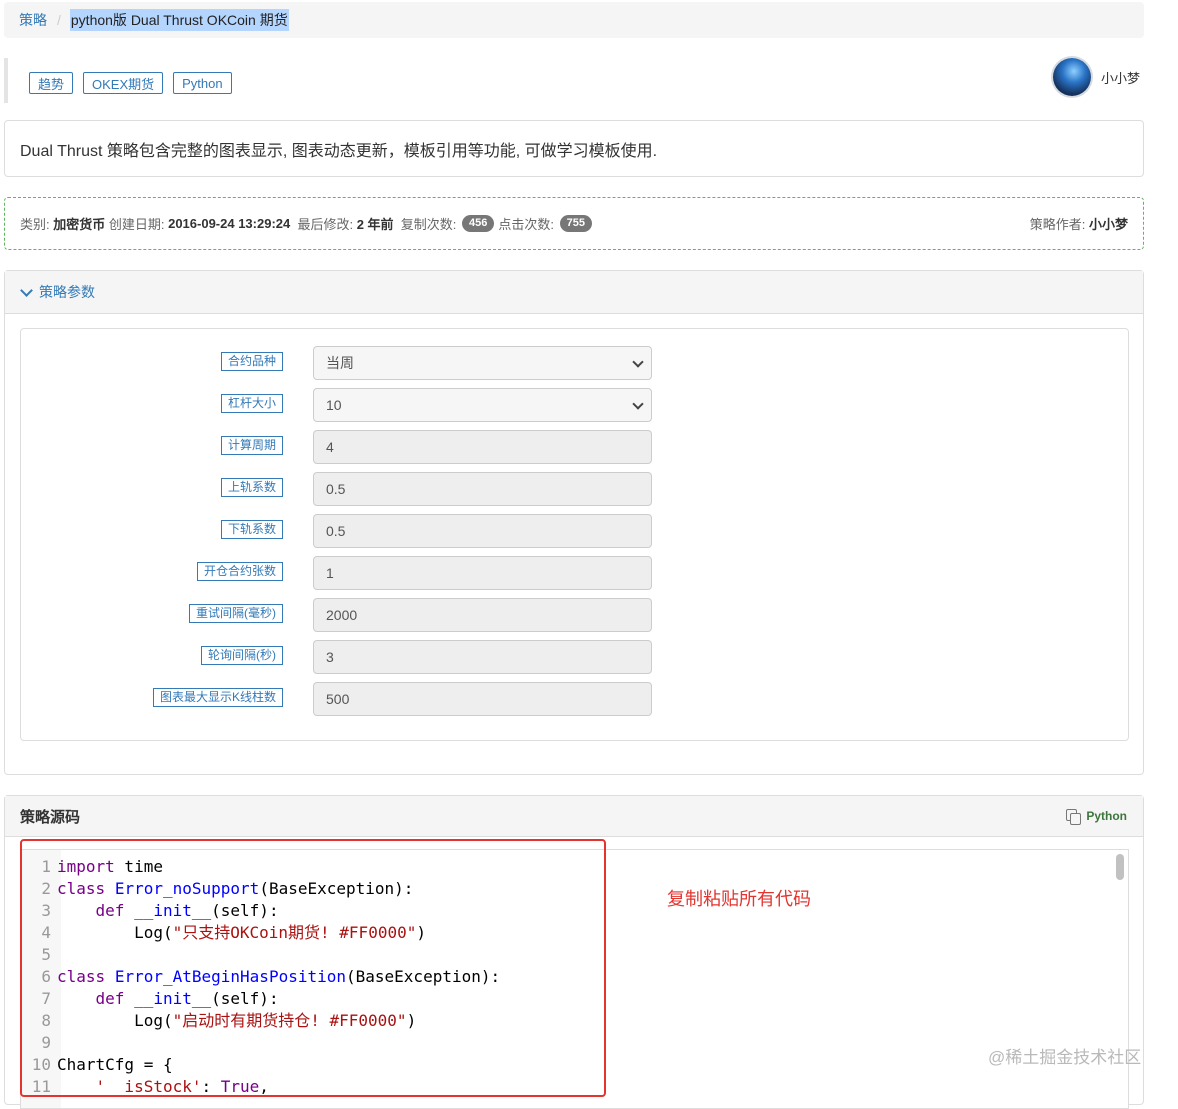  Describe the element at coordinates (46, 1020) in the screenshot. I see `line-number: 8` at that location.